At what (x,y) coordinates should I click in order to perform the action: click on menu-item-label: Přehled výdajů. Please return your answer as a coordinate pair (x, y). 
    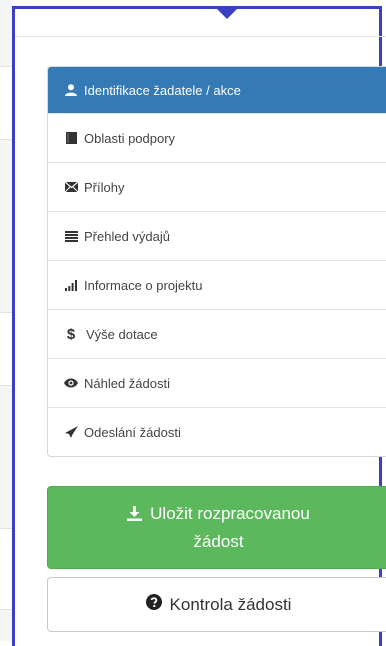
    Looking at the image, I should click on (127, 236).